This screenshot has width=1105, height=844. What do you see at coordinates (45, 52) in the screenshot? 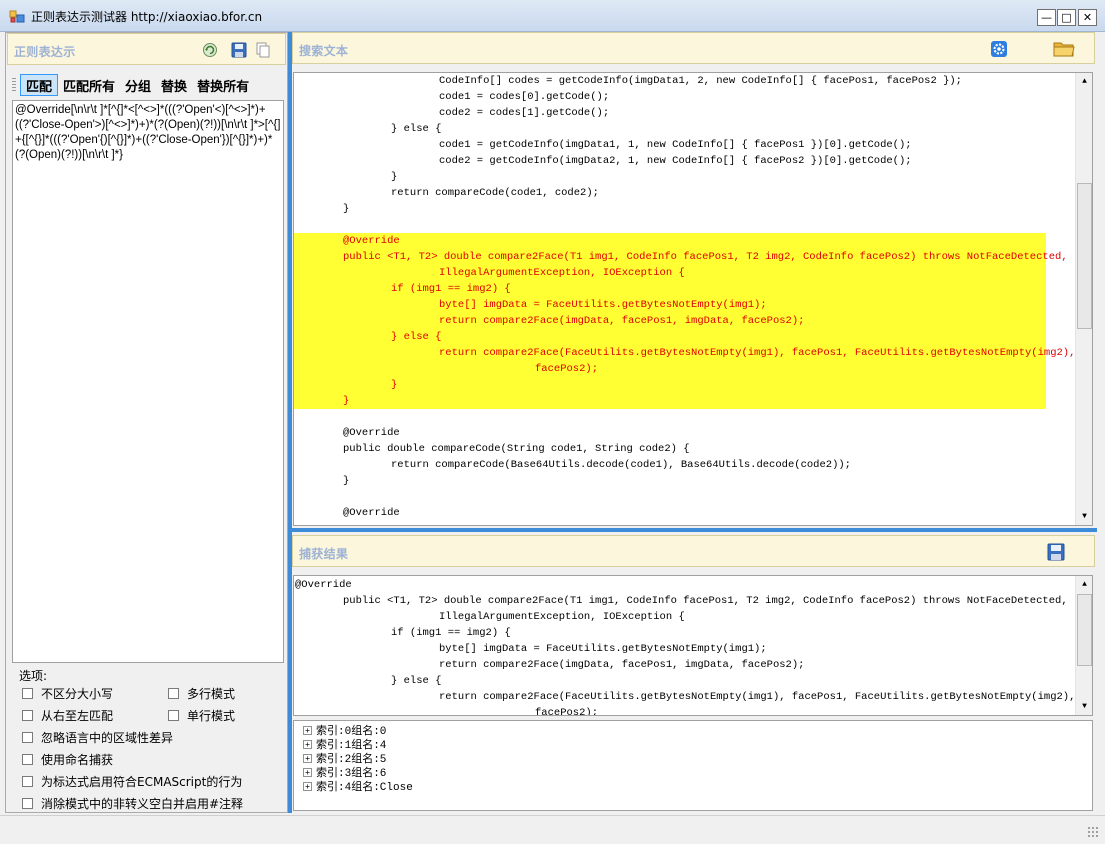
I see `regex-panel-title: 正则表达示` at bounding box center [45, 52].